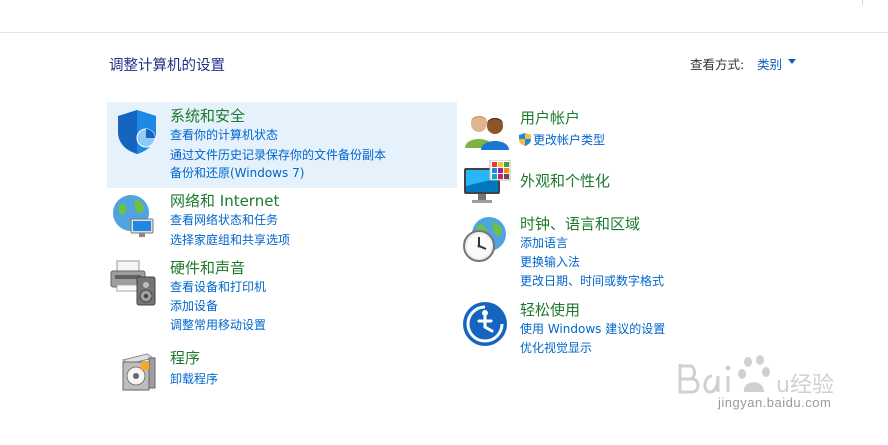 The image size is (888, 445). What do you see at coordinates (484, 239) in the screenshot?
I see `clock-globe-icon` at bounding box center [484, 239].